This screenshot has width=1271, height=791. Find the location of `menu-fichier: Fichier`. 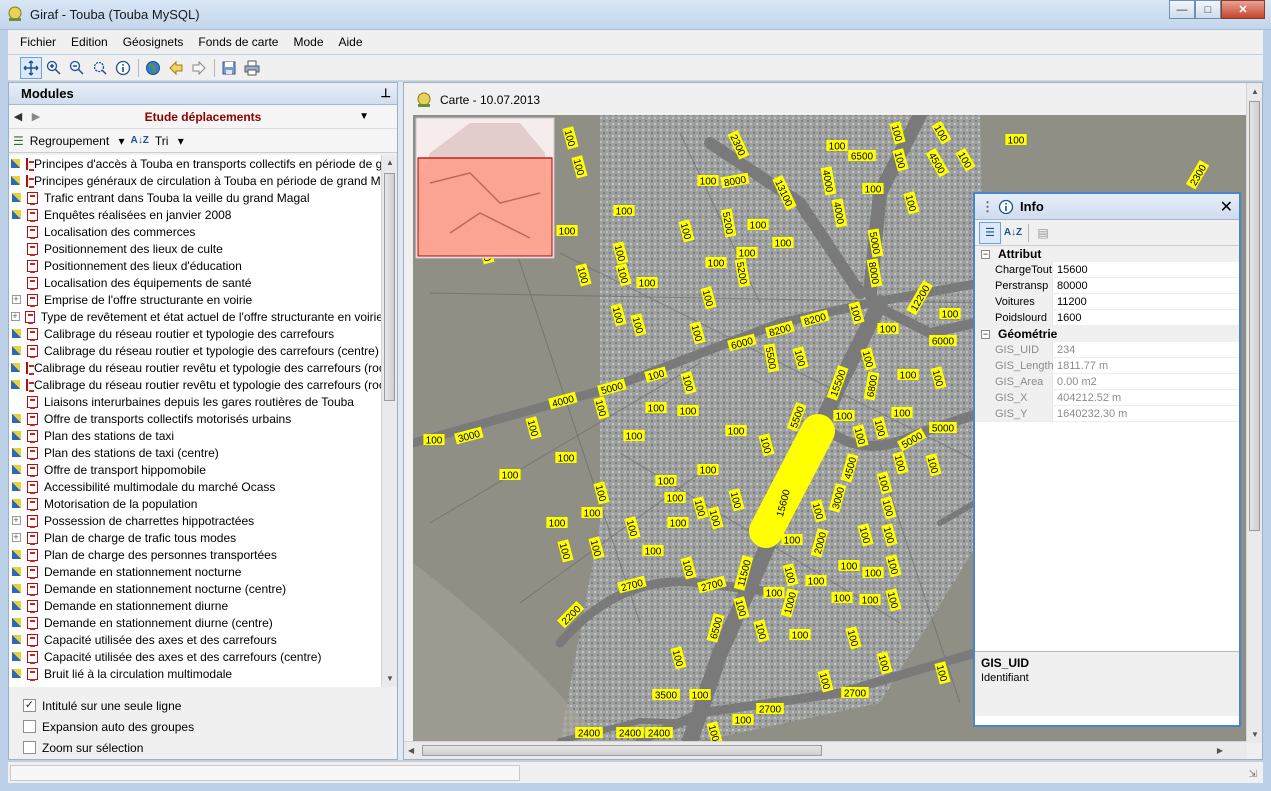

menu-fichier: Fichier is located at coordinates (38, 42).